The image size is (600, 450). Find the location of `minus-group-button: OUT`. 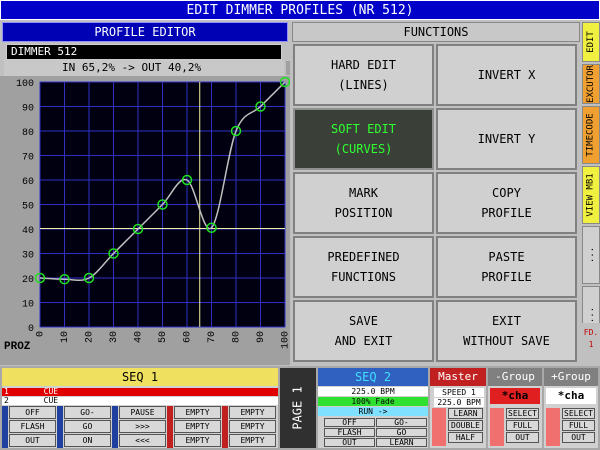

minus-group-button: OUT is located at coordinates (522, 437).